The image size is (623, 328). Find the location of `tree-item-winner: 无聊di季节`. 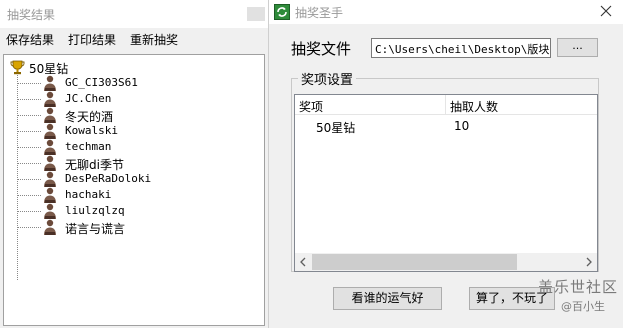

tree-item-winner: 无聊di季节 is located at coordinates (137, 163).